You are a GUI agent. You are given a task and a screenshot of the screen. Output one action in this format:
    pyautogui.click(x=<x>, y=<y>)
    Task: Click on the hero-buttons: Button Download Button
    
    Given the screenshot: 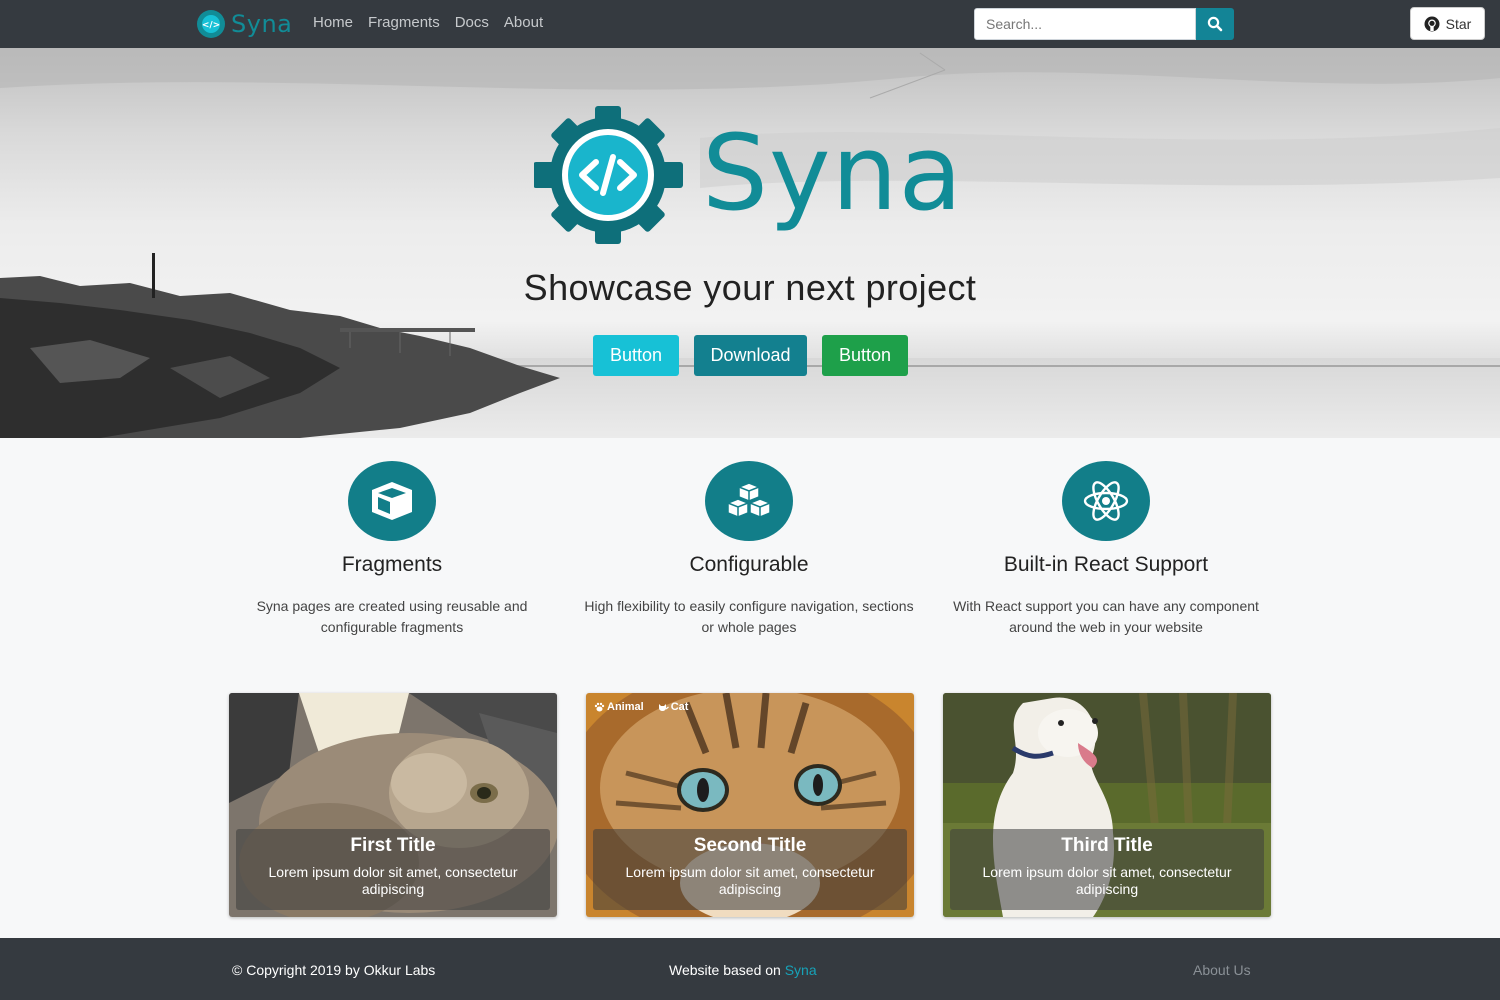 What is the action you would take?
    pyautogui.click(x=750, y=355)
    